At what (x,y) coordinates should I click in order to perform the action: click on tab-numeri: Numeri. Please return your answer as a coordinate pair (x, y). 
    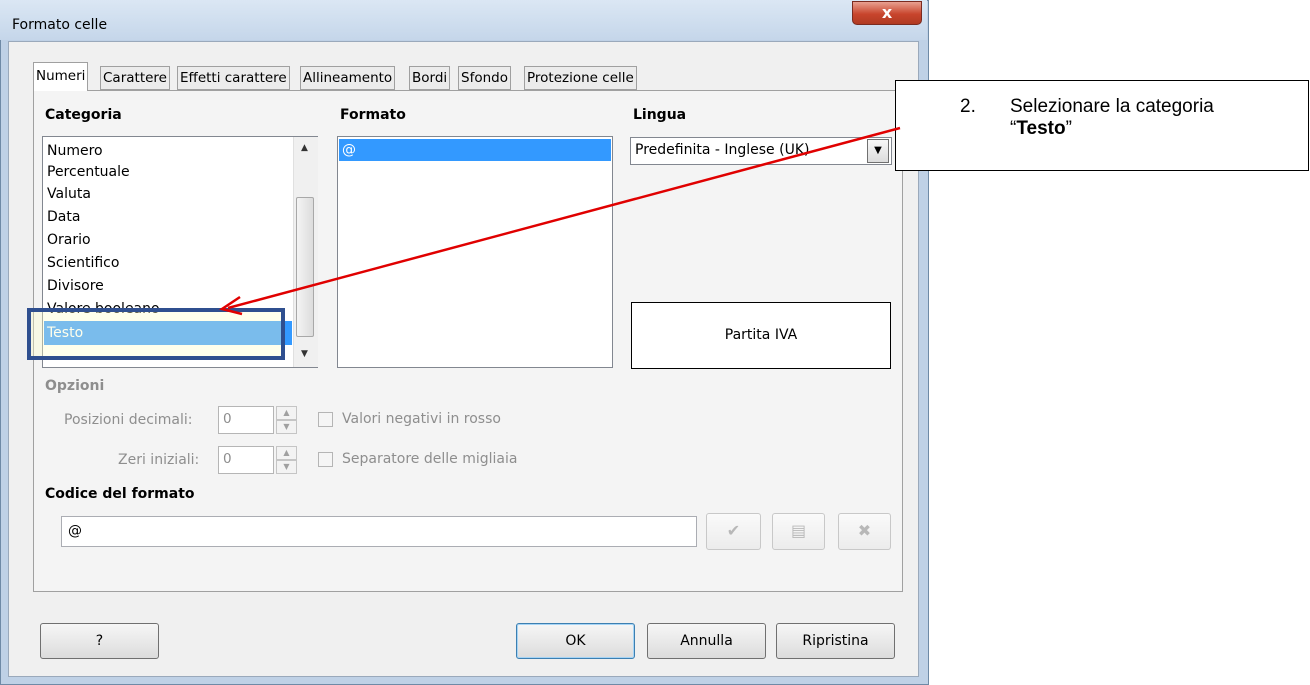
    Looking at the image, I should click on (61, 76).